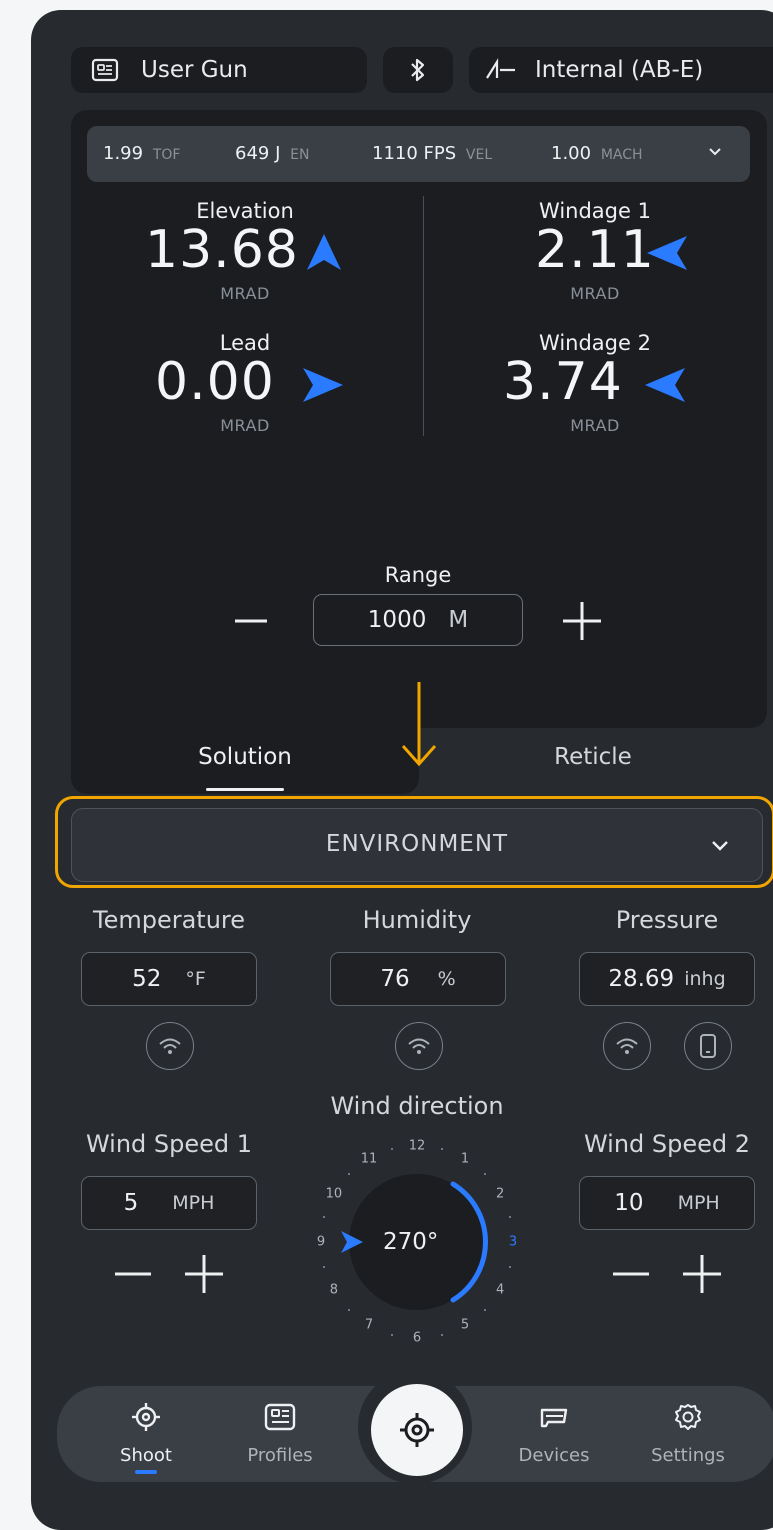 The height and width of the screenshot is (1530, 773). Describe the element at coordinates (334, 1194) in the screenshot. I see `dial-number-10: 10` at that location.